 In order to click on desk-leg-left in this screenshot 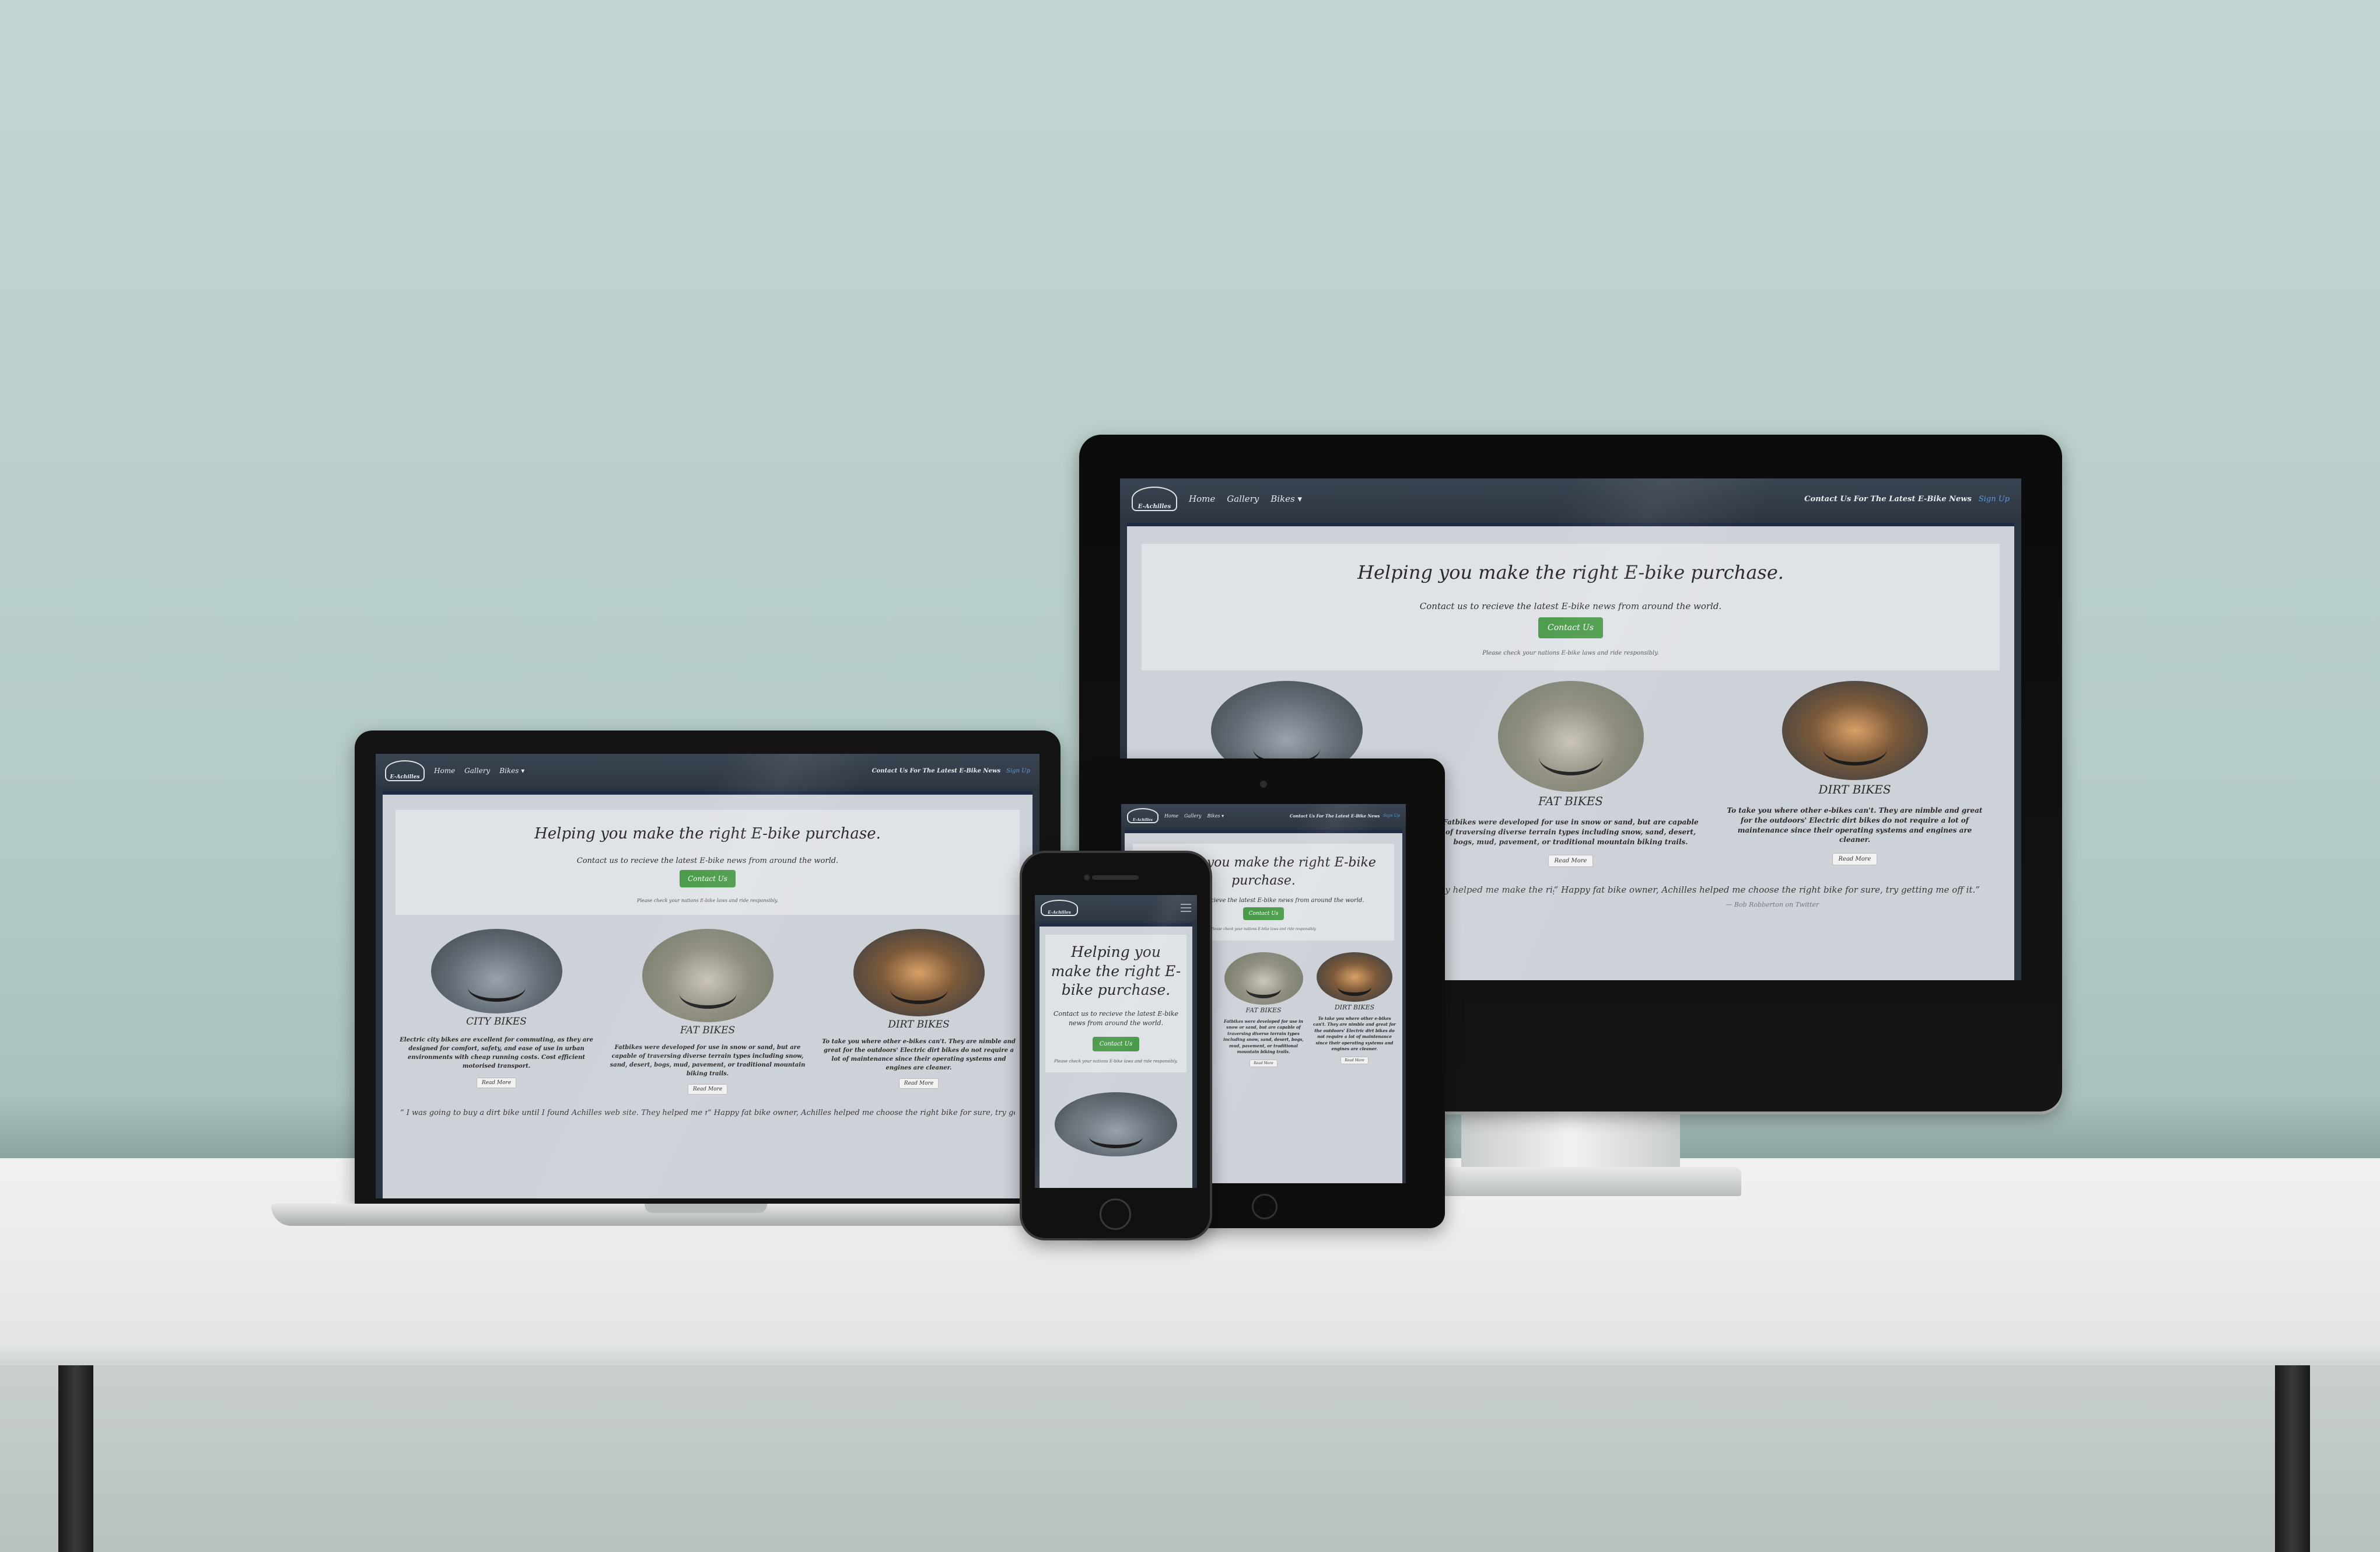, I will do `click(75, 1458)`.